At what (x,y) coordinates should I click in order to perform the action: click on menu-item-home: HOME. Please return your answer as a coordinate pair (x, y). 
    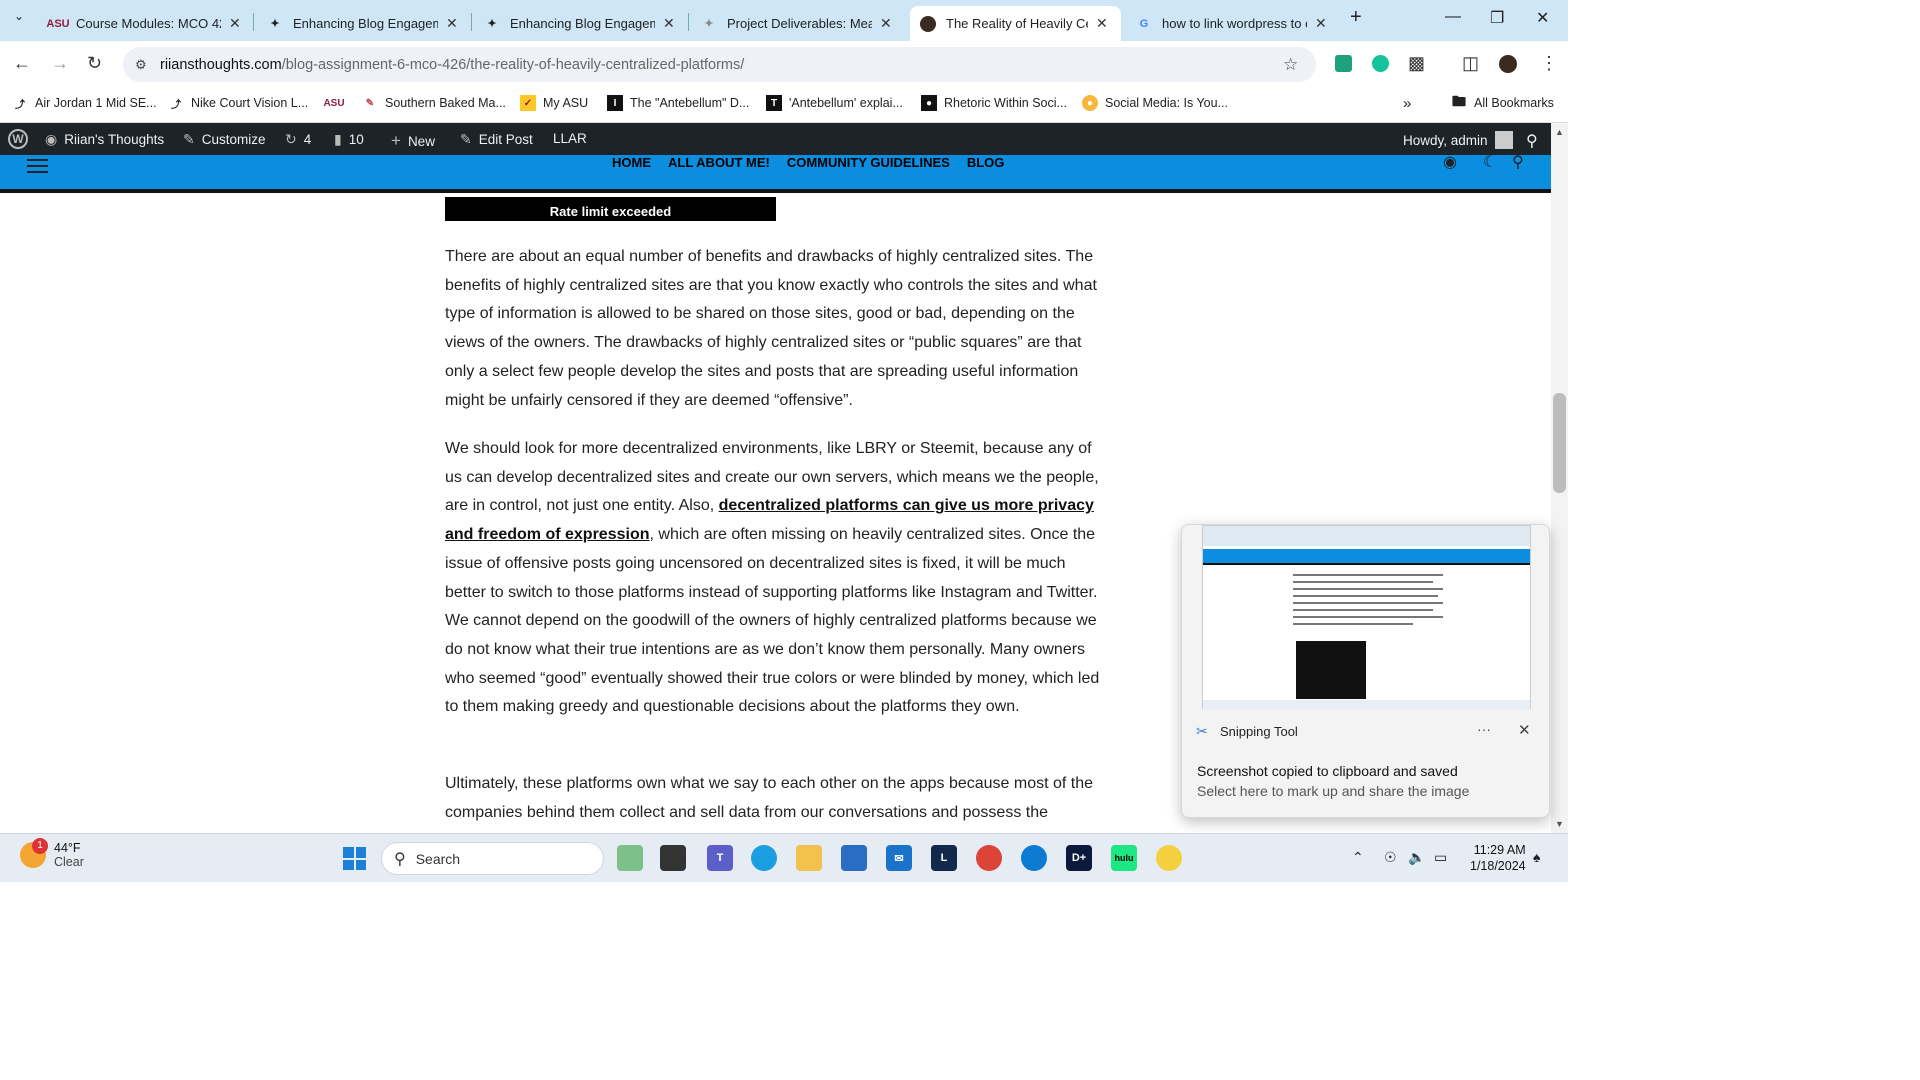
    Looking at the image, I should click on (631, 162).